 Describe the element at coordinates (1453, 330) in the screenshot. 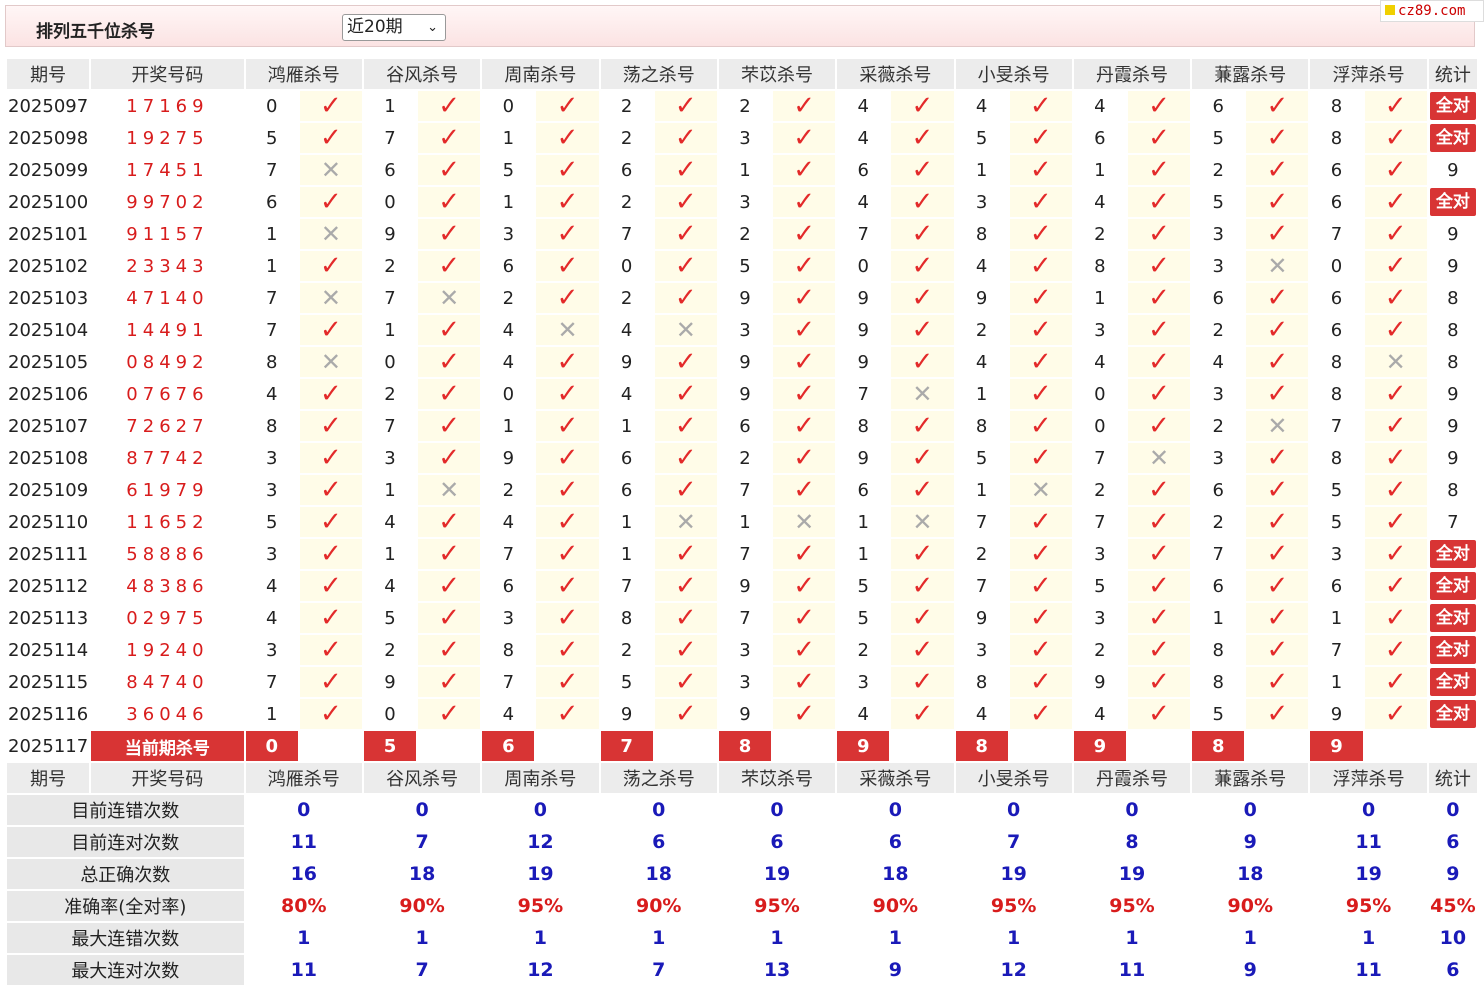

I see `stat-value: 8` at that location.